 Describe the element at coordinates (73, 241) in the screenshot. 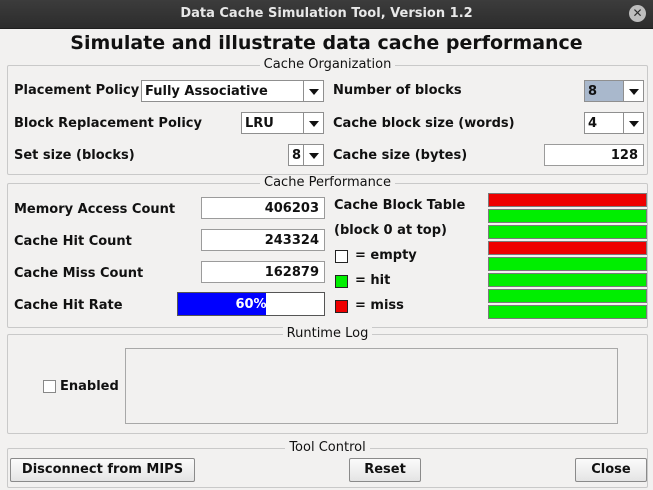

I see `cache-hit-count-label: Cache Hit Count` at that location.